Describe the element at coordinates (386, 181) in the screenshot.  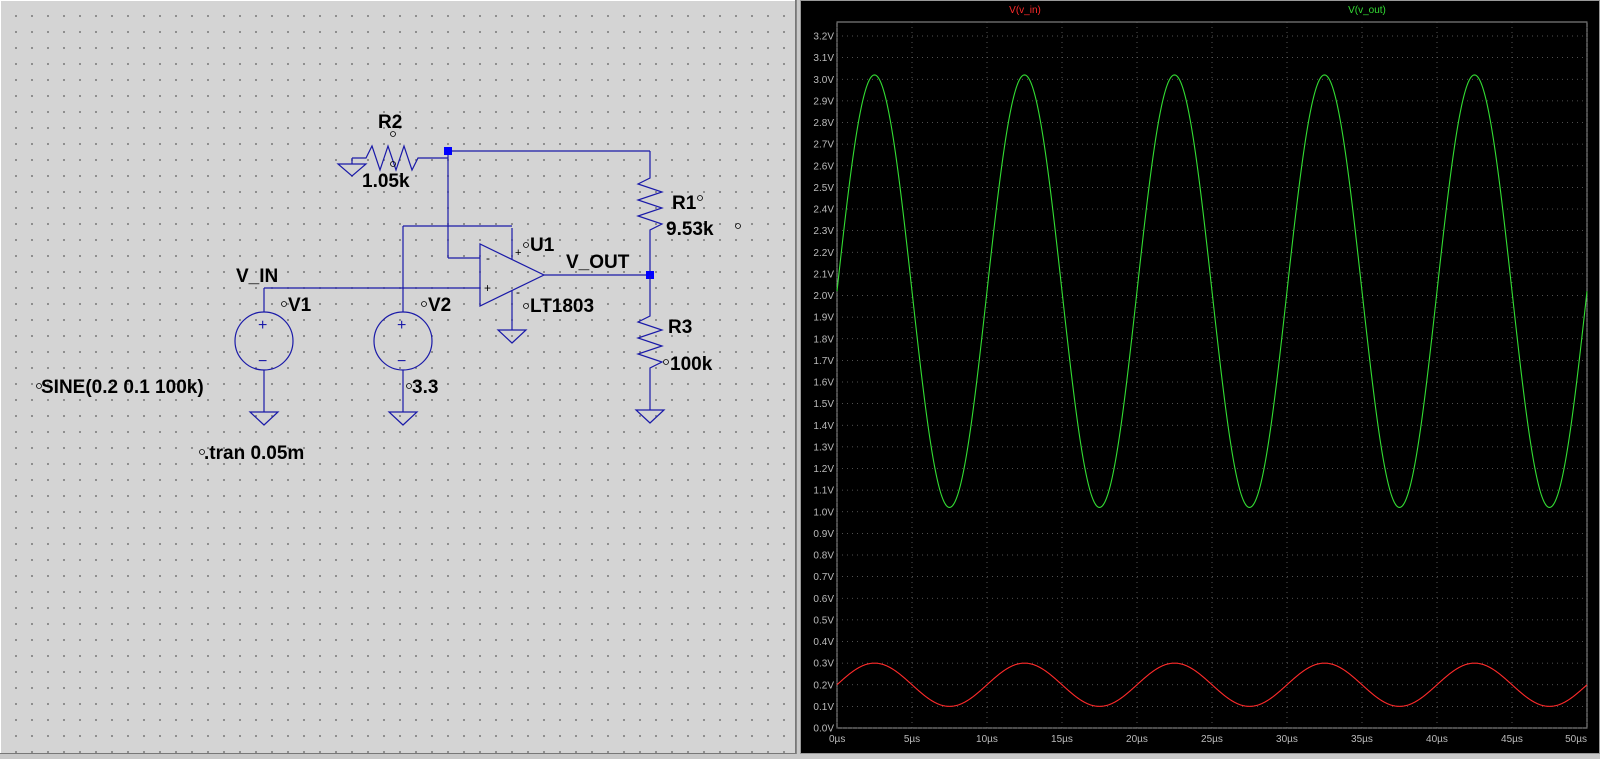
I see `r2-value: 1.05k` at that location.